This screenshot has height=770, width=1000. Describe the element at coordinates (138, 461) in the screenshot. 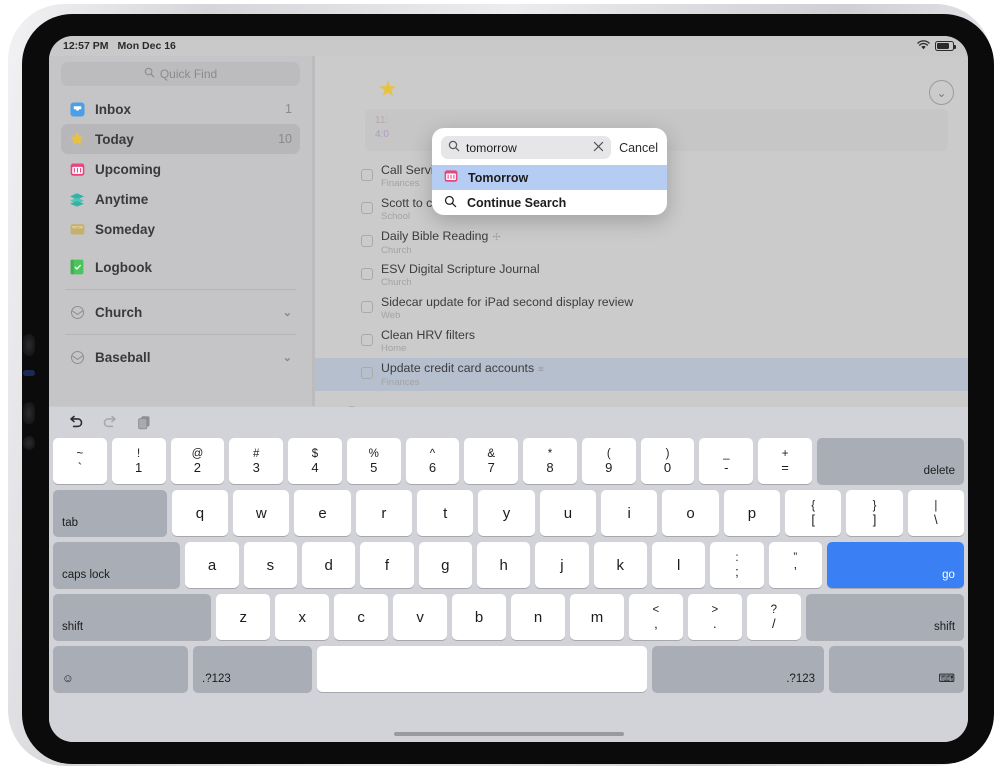

I see `key-1: ! 1` at that location.